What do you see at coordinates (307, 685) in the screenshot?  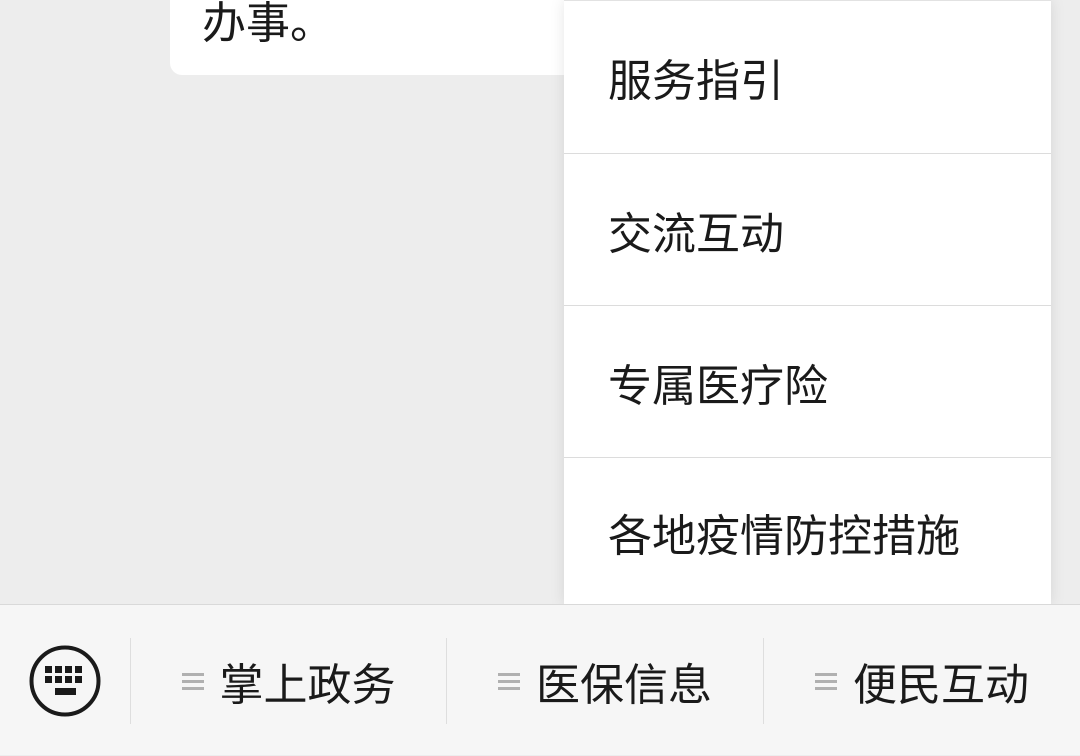 I see `tab-label: 掌上政务` at bounding box center [307, 685].